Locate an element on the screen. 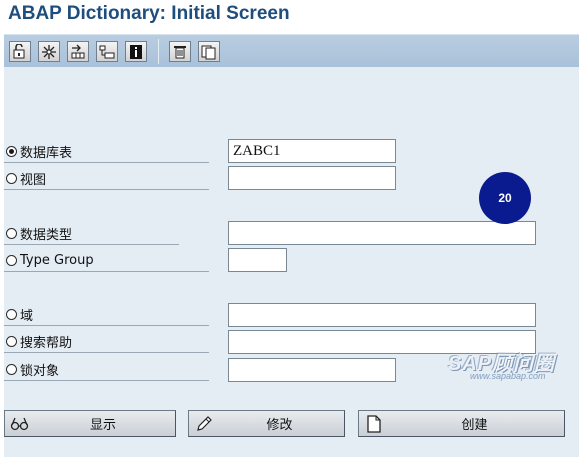  watermark-url: www.sapabap.com is located at coordinates (508, 376).